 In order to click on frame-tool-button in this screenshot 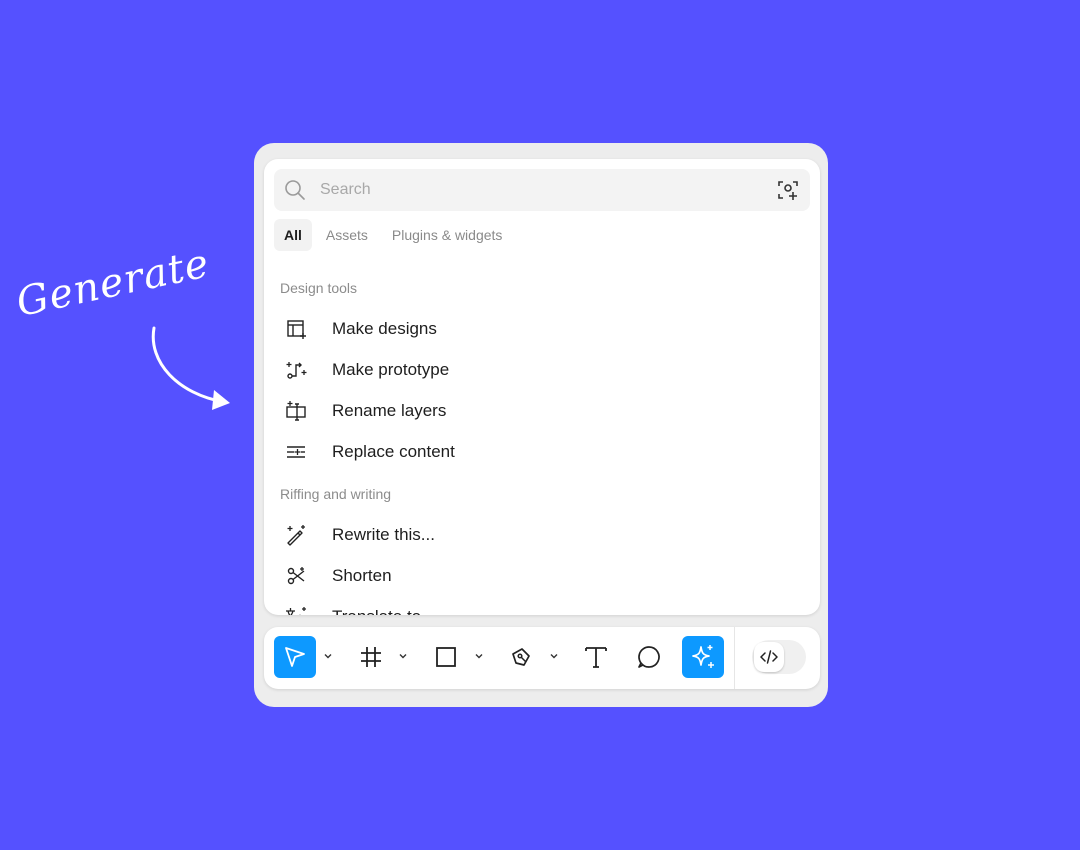, I will do `click(371, 657)`.